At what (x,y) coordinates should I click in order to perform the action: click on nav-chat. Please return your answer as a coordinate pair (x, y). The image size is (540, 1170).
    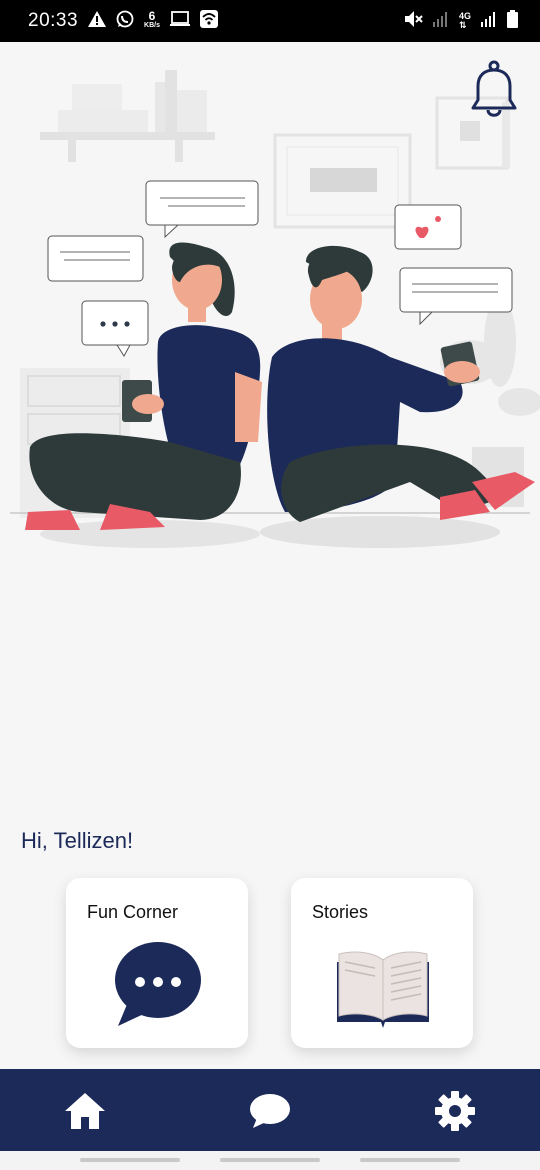
    Looking at the image, I should click on (270, 1111).